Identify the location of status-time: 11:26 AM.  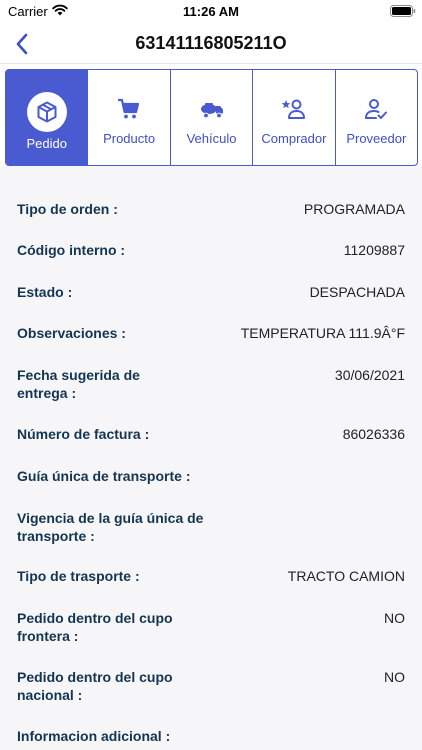
(211, 11).